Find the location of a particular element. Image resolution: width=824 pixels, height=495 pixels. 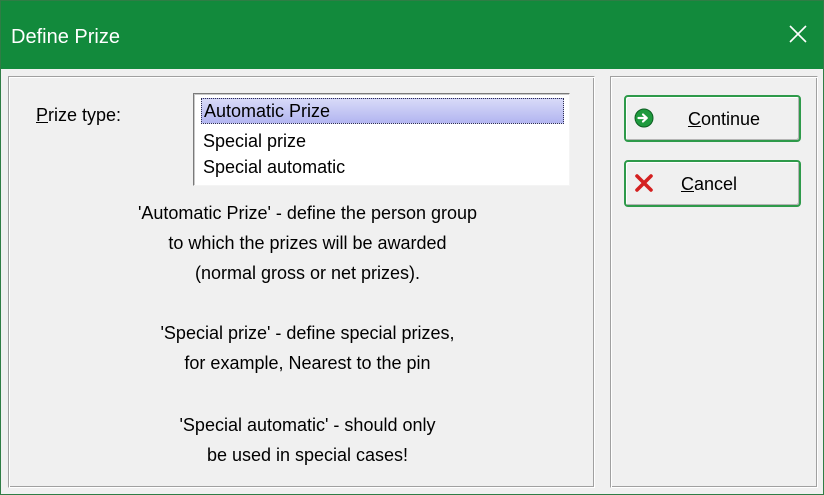

list-item-special-prize: Special prize is located at coordinates (253, 141).